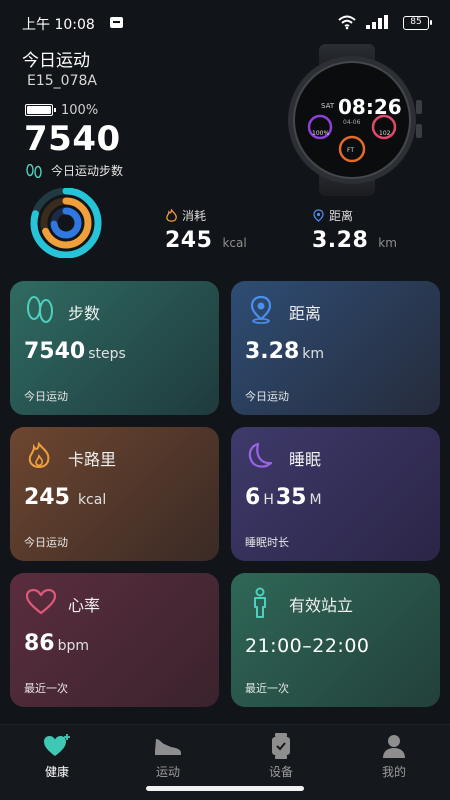 Image resolution: width=450 pixels, height=800 pixels. Describe the element at coordinates (46, 688) in the screenshot. I see `heart-rate-card-subtitle: 最近一次` at that location.